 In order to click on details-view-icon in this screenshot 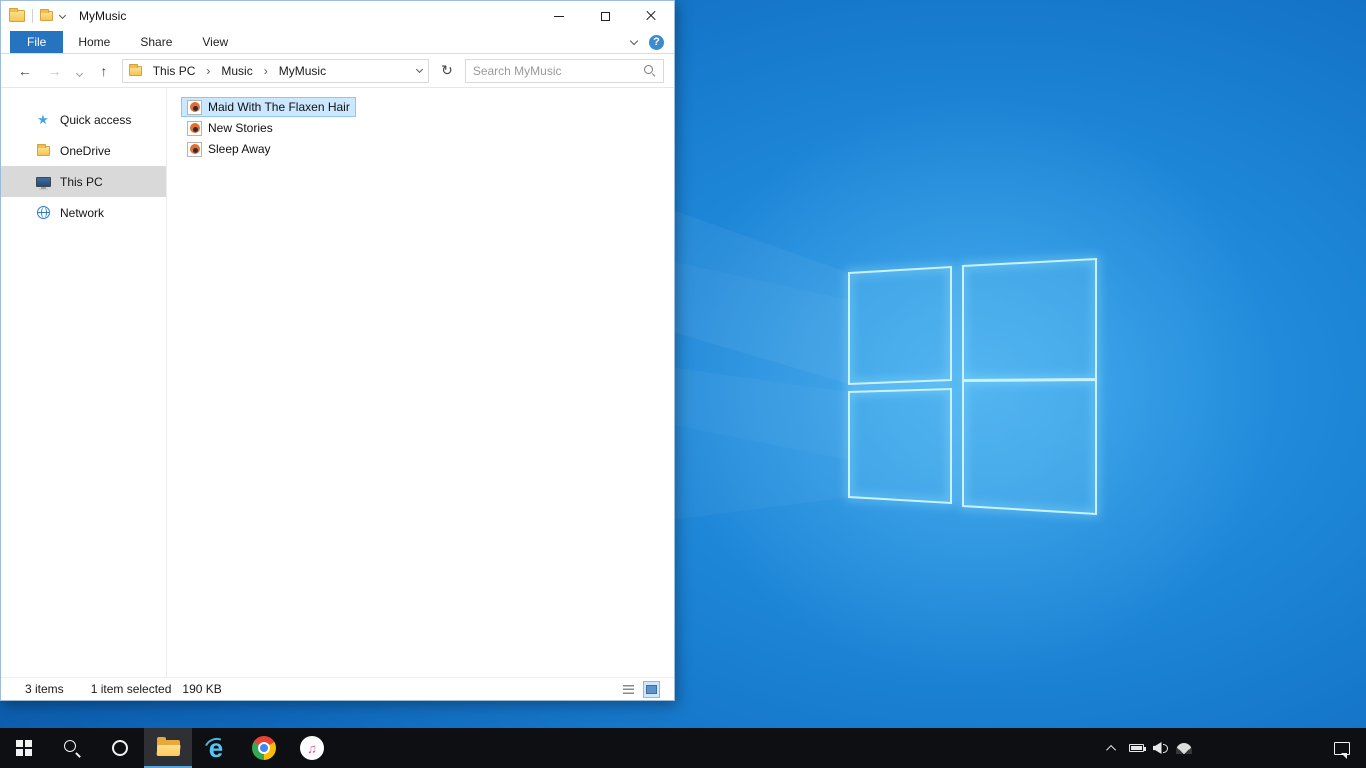, I will do `click(628, 689)`.